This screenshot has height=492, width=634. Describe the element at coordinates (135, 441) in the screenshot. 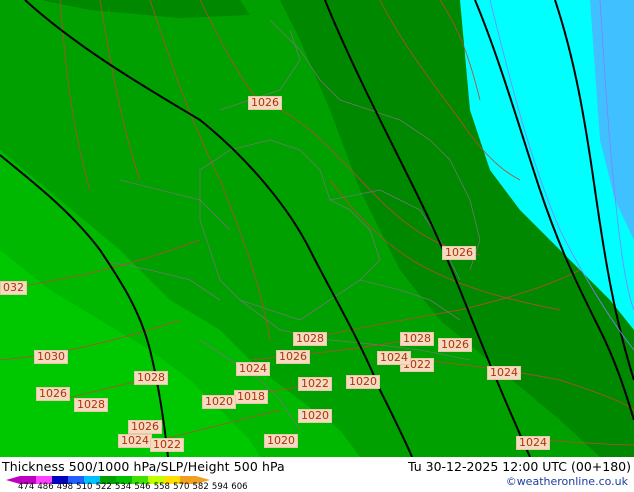

I see `isobar-label-1024-sw: 1024` at that location.